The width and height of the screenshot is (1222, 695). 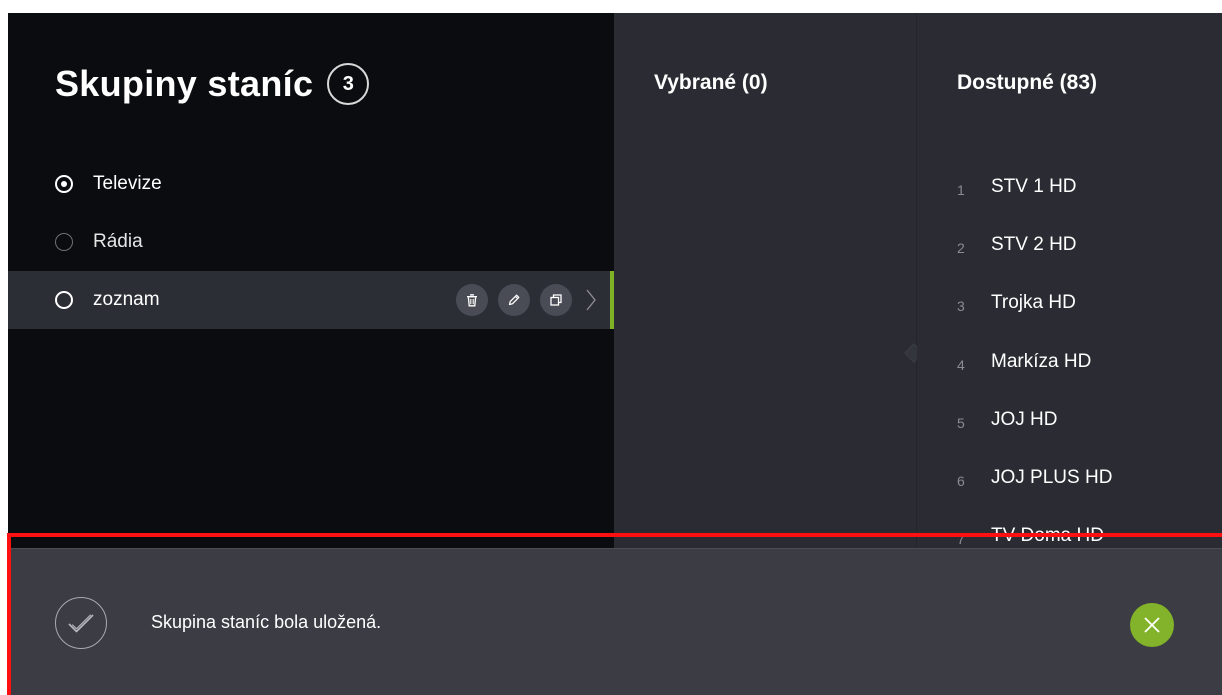 What do you see at coordinates (961, 190) in the screenshot?
I see `channel-number: 1` at bounding box center [961, 190].